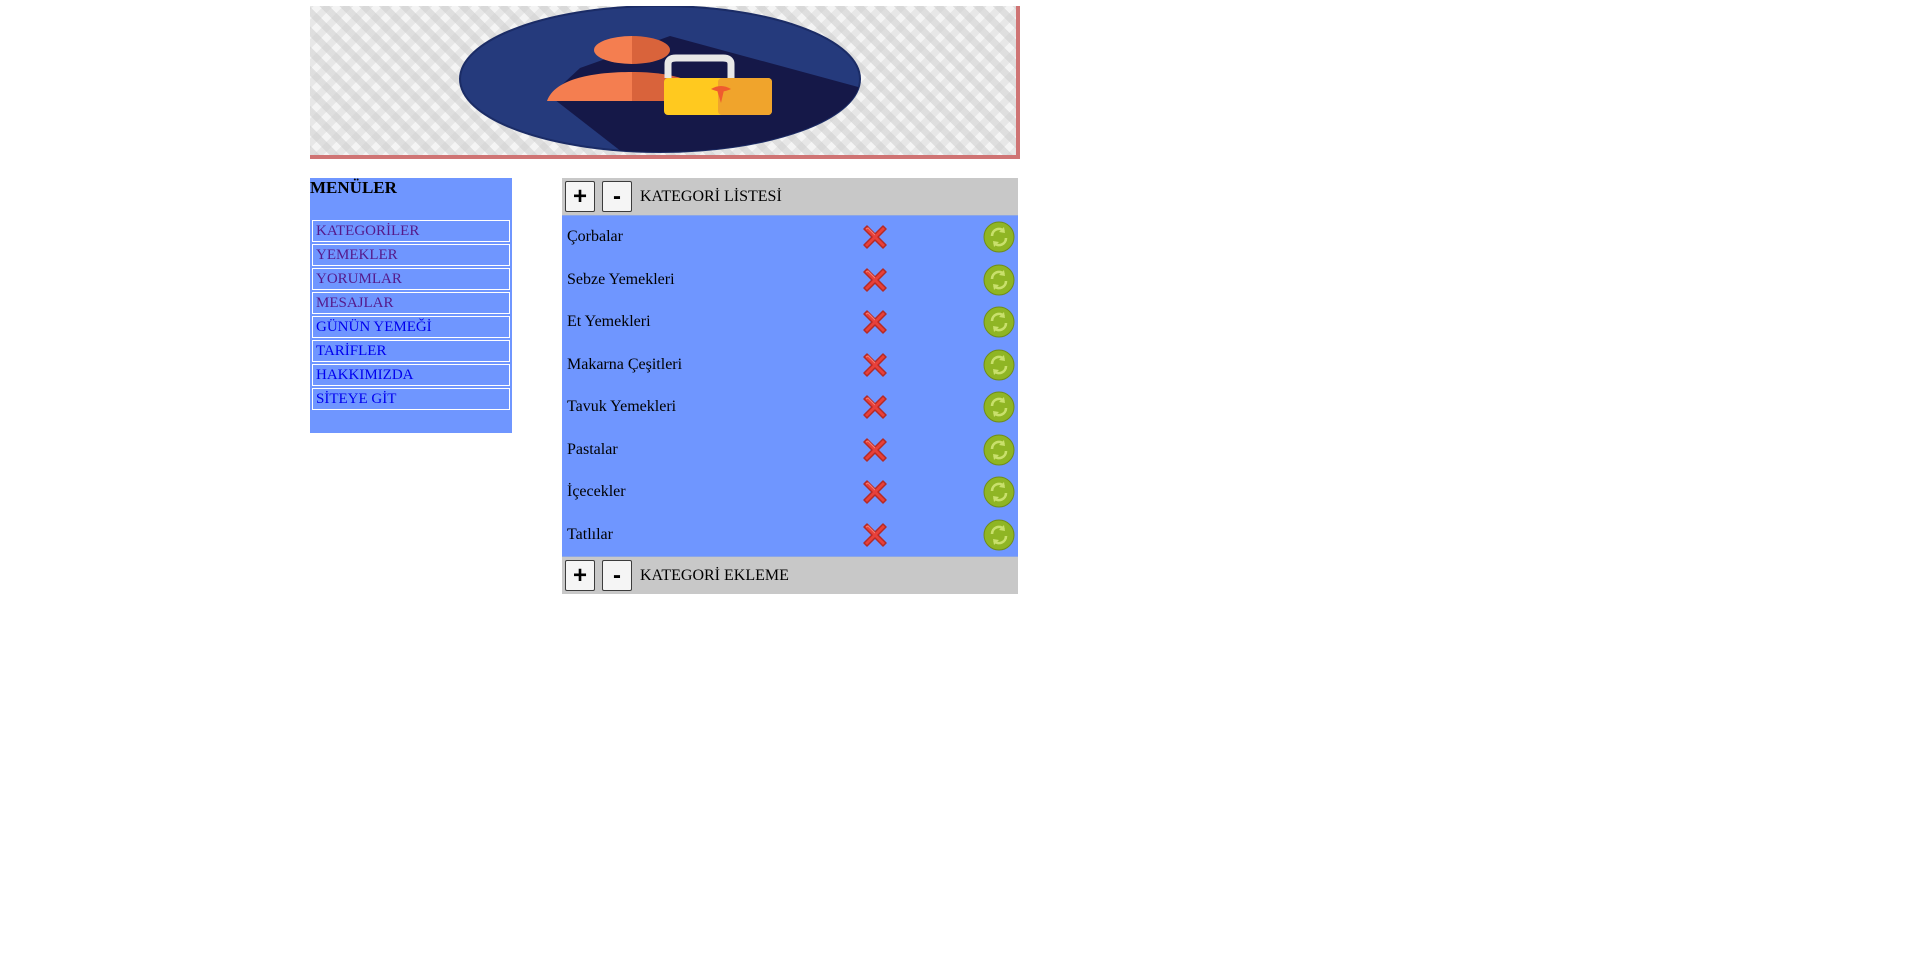  What do you see at coordinates (790, 196) in the screenshot?
I see `category-list-header: + - KATEGORİ LİSTESİ` at bounding box center [790, 196].